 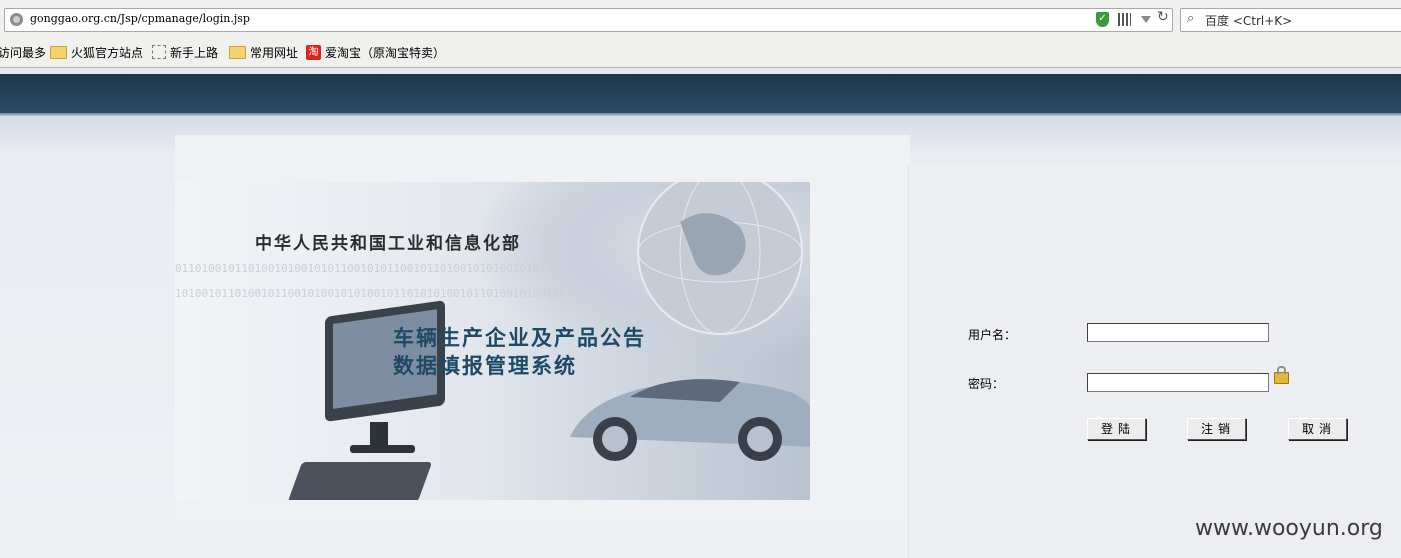 What do you see at coordinates (1102, 19) in the screenshot?
I see `shield-icon: ✓` at bounding box center [1102, 19].